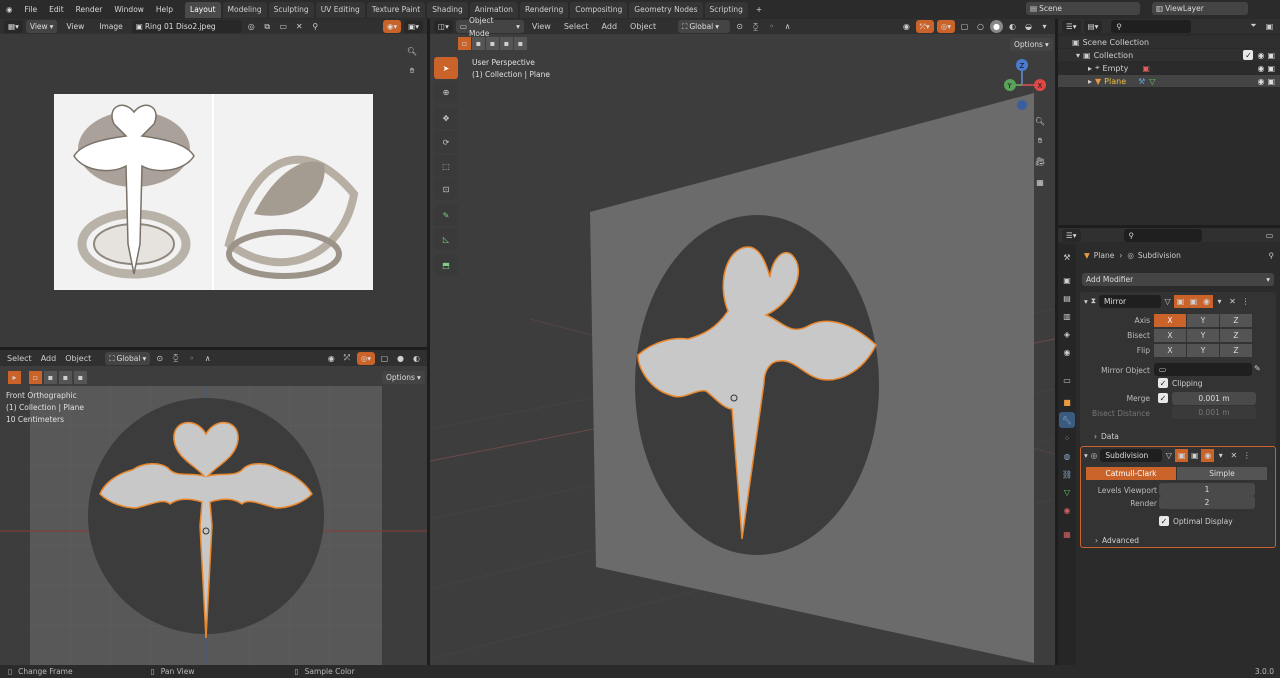  I want to click on menu-object-3d: Object, so click(643, 26).